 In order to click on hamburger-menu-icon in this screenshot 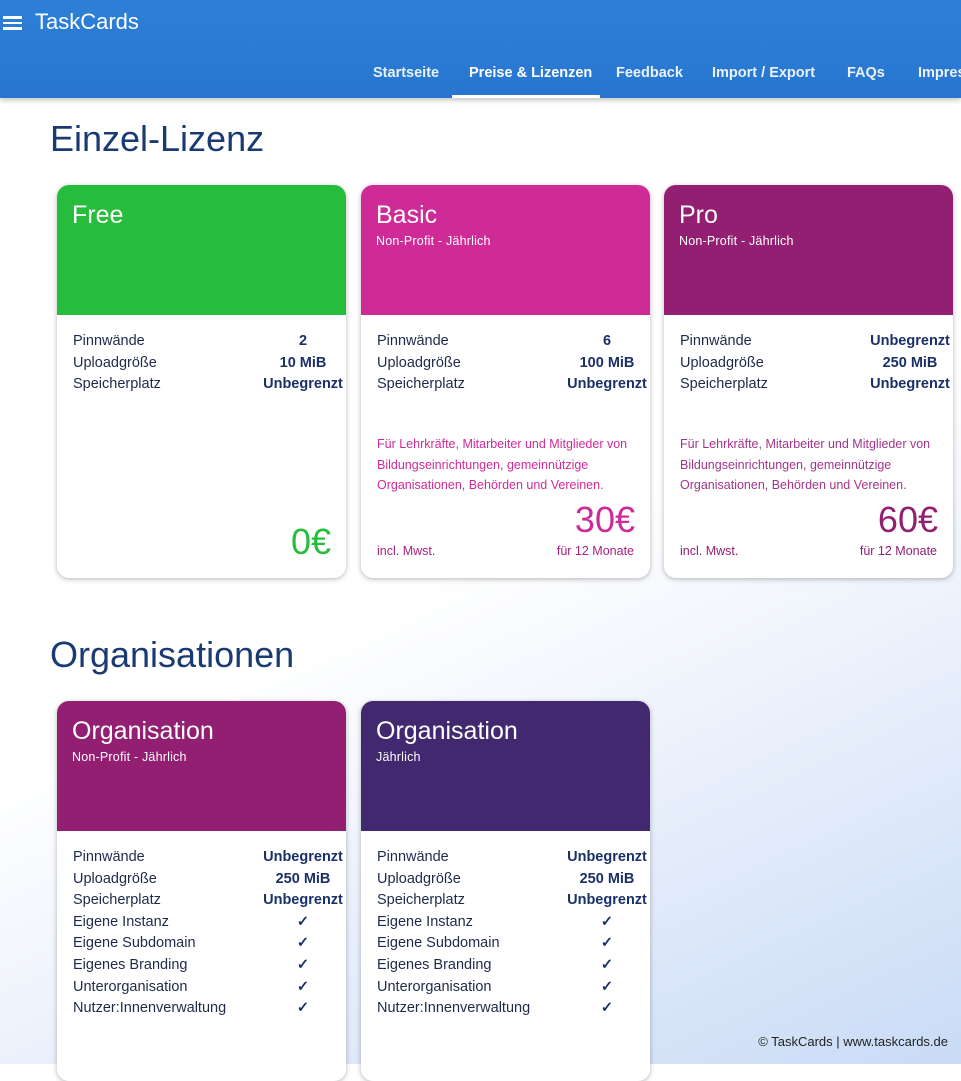, I will do `click(13, 22)`.